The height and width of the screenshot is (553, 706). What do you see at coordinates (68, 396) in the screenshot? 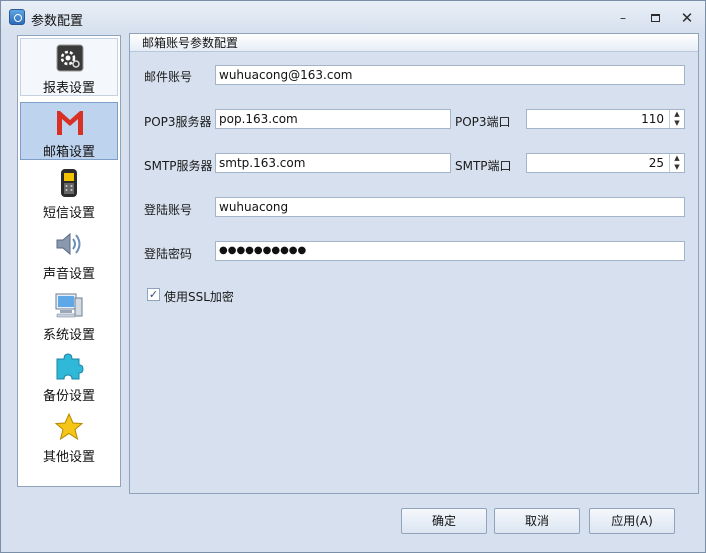
I see `sidebar-item-label: 备份设置` at bounding box center [68, 396].